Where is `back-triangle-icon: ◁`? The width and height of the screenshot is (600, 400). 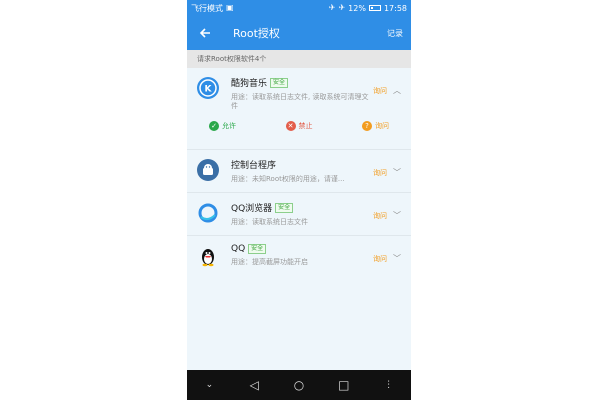 back-triangle-icon: ◁ is located at coordinates (254, 385).